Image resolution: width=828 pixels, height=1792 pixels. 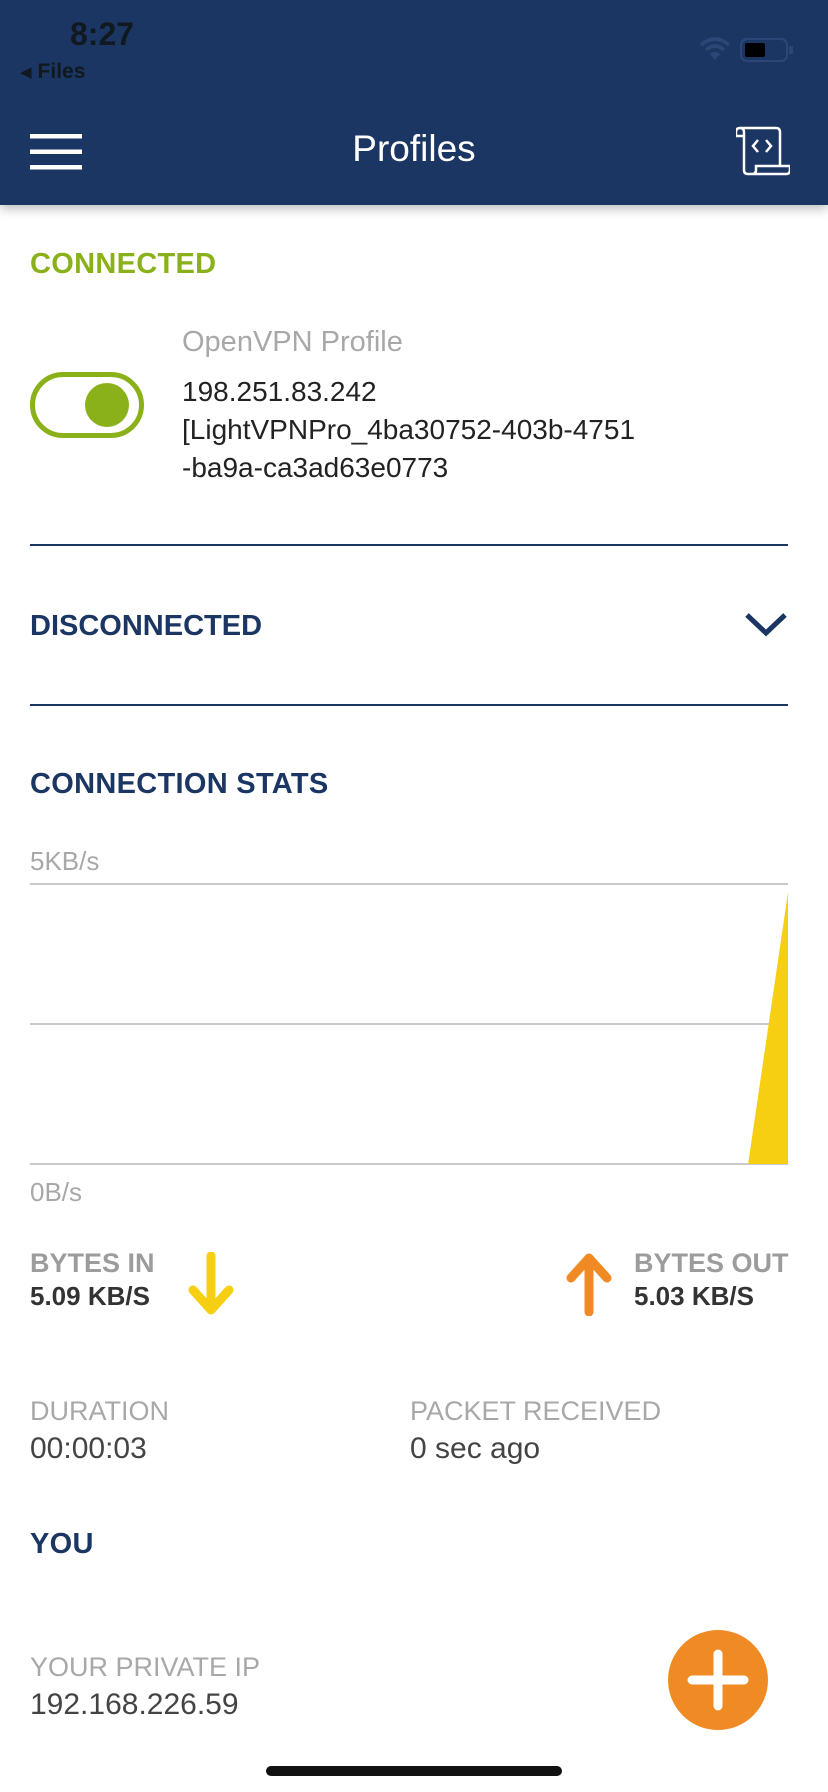 I want to click on duration-label: DURATION, so click(x=99, y=1411).